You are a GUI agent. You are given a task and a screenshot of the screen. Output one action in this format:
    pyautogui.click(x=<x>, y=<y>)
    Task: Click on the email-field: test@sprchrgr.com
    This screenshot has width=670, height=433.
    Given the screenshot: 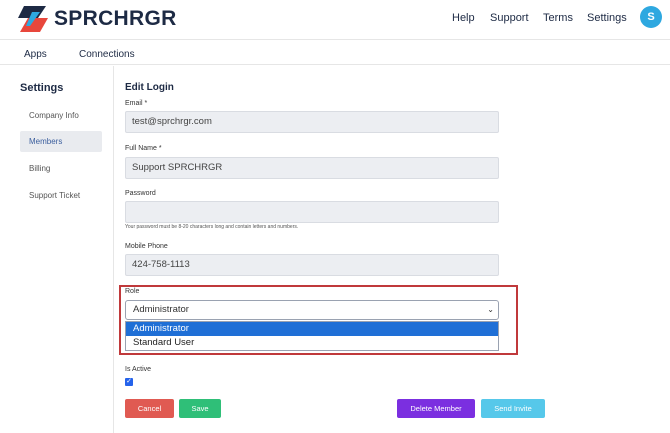 What is the action you would take?
    pyautogui.click(x=312, y=122)
    